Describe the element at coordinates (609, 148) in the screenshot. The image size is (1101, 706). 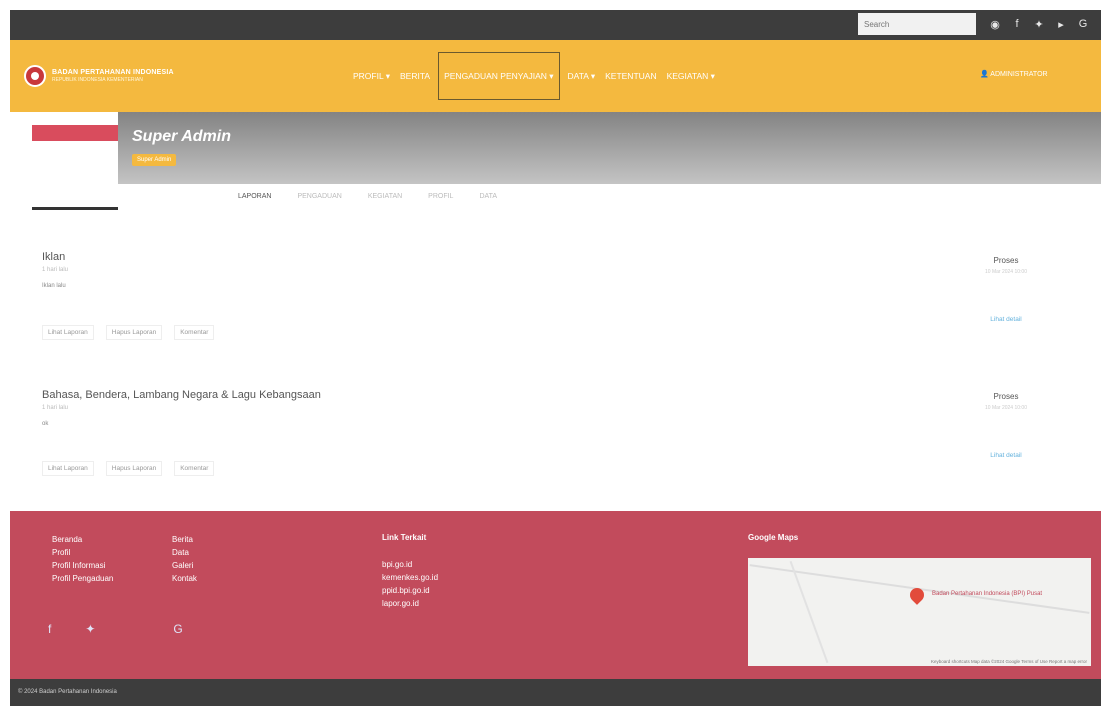
I see `profile-cover: Super Admin Super Admin` at that location.